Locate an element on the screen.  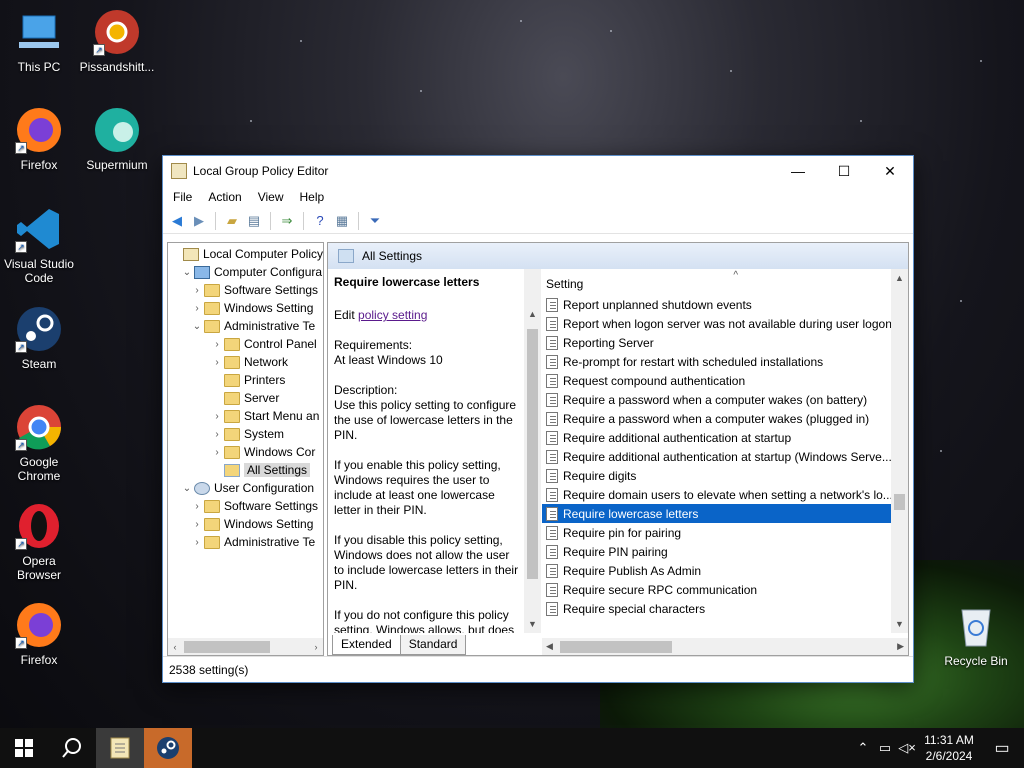
clock: 11:31 AM 2/6/2024 is located at coordinates (949, 748).